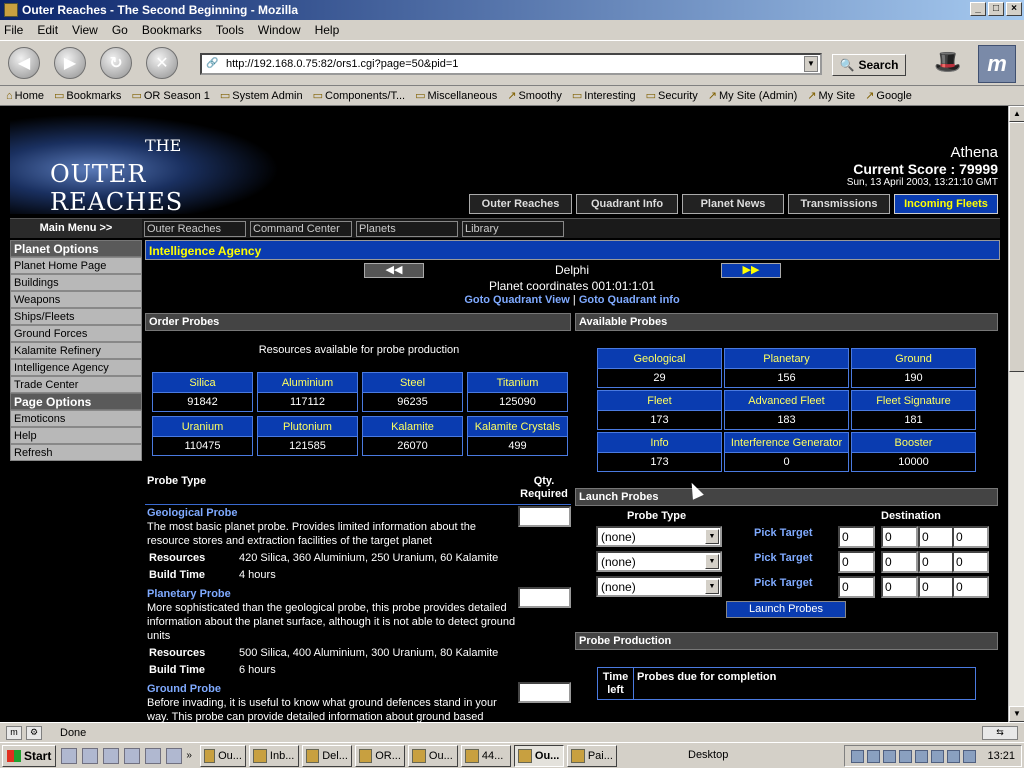 This screenshot has height=768, width=1024. What do you see at coordinates (672, 95) in the screenshot?
I see `bookmark-folder-security: ▭ Security` at bounding box center [672, 95].